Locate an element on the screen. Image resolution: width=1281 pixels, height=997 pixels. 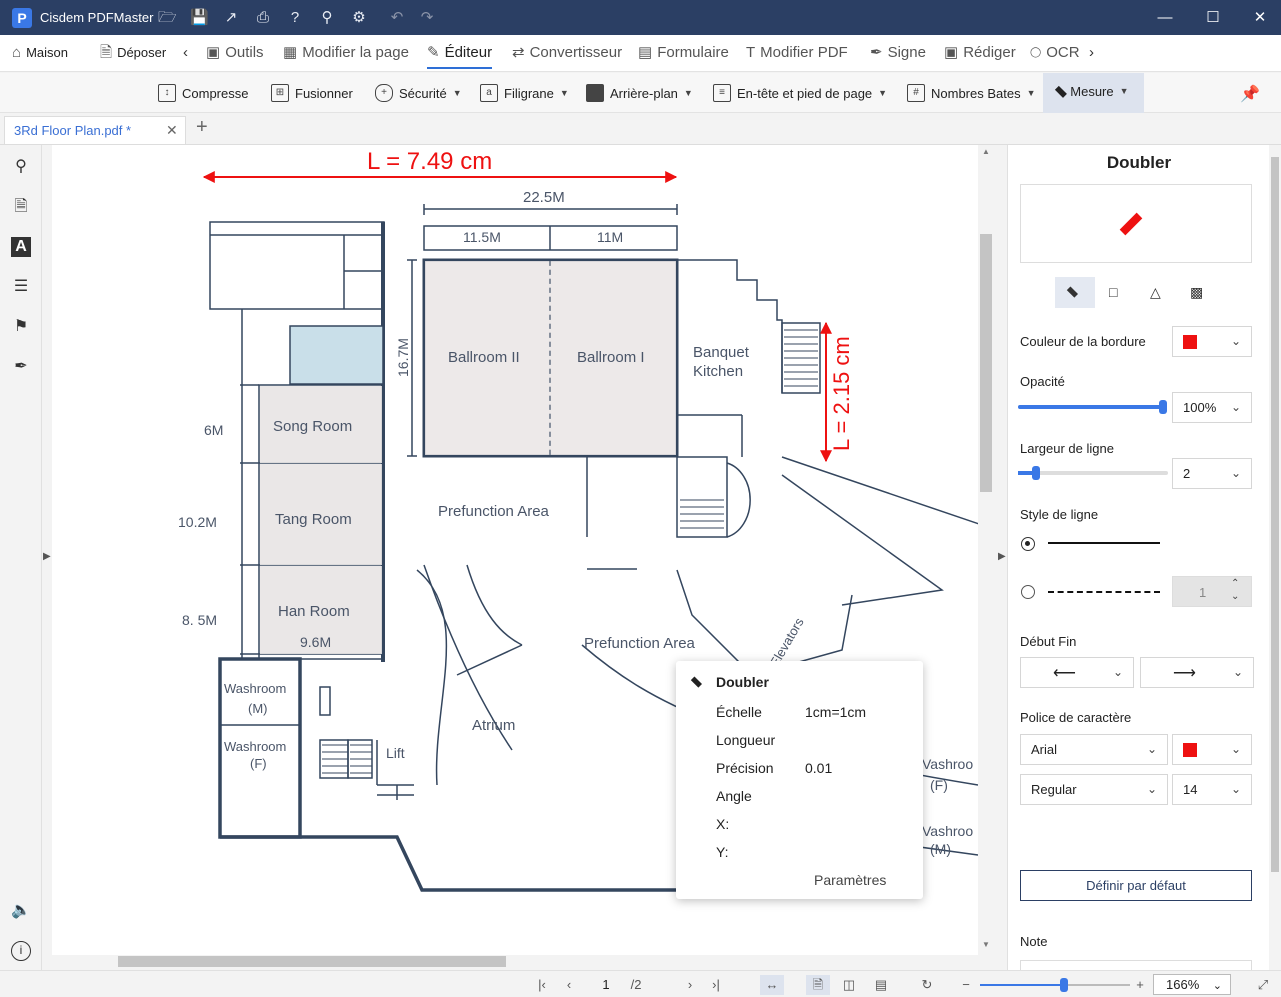
redo-icon: ↷ is located at coordinates (427, 18).